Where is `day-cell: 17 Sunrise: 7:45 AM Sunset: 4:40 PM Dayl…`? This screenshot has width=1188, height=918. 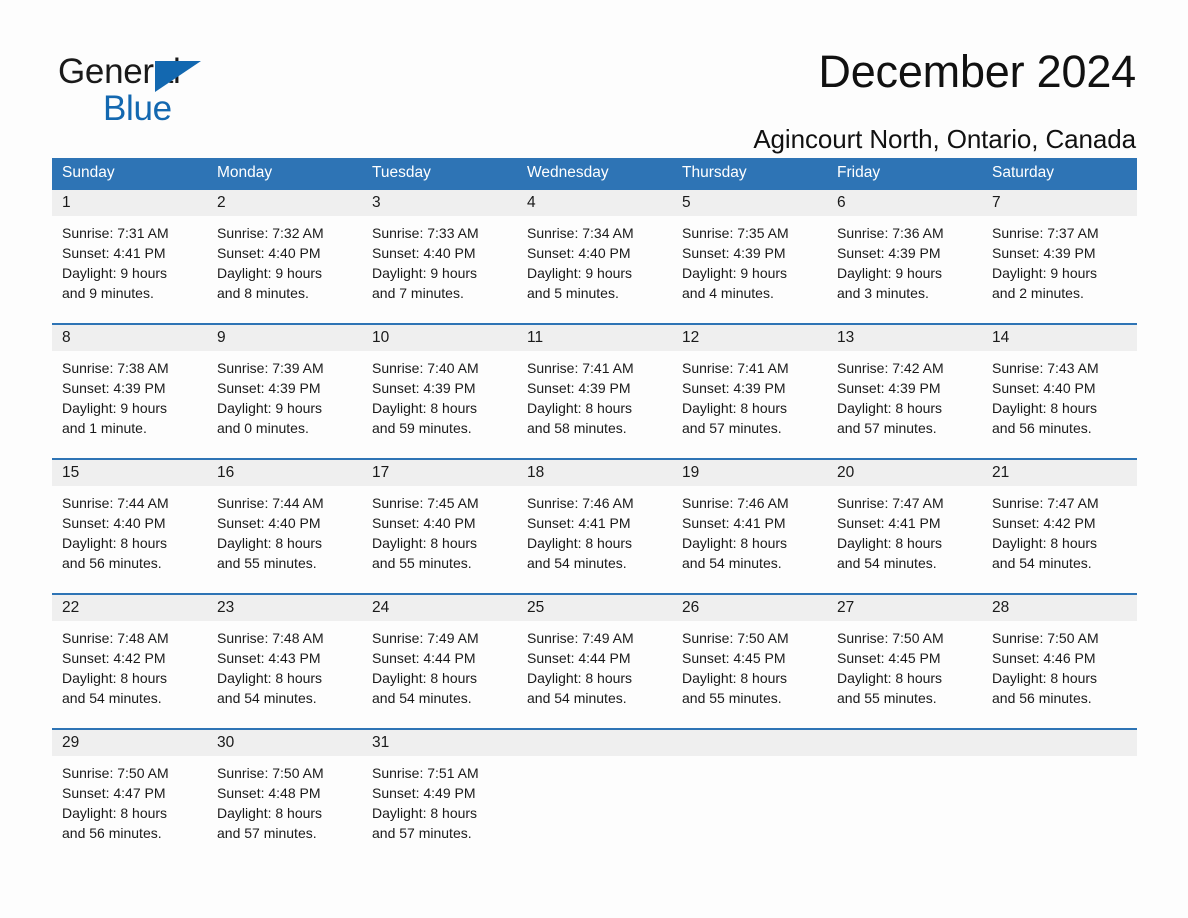 day-cell: 17 Sunrise: 7:45 AM Sunset: 4:40 PM Dayl… is located at coordinates (439, 526).